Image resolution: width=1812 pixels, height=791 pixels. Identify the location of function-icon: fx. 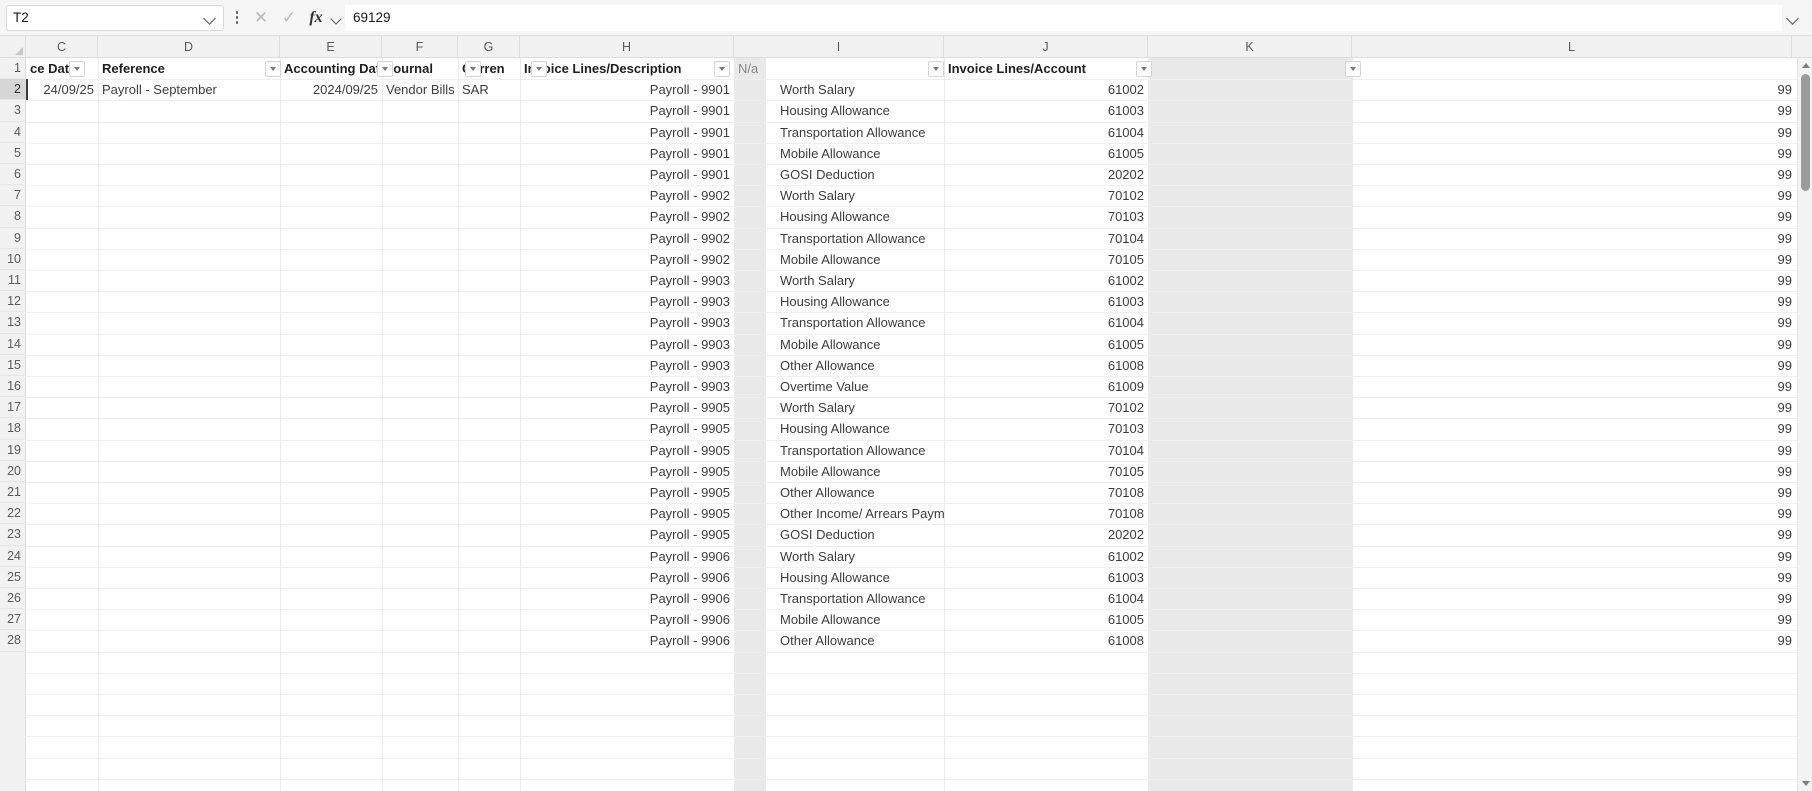
(316, 18).